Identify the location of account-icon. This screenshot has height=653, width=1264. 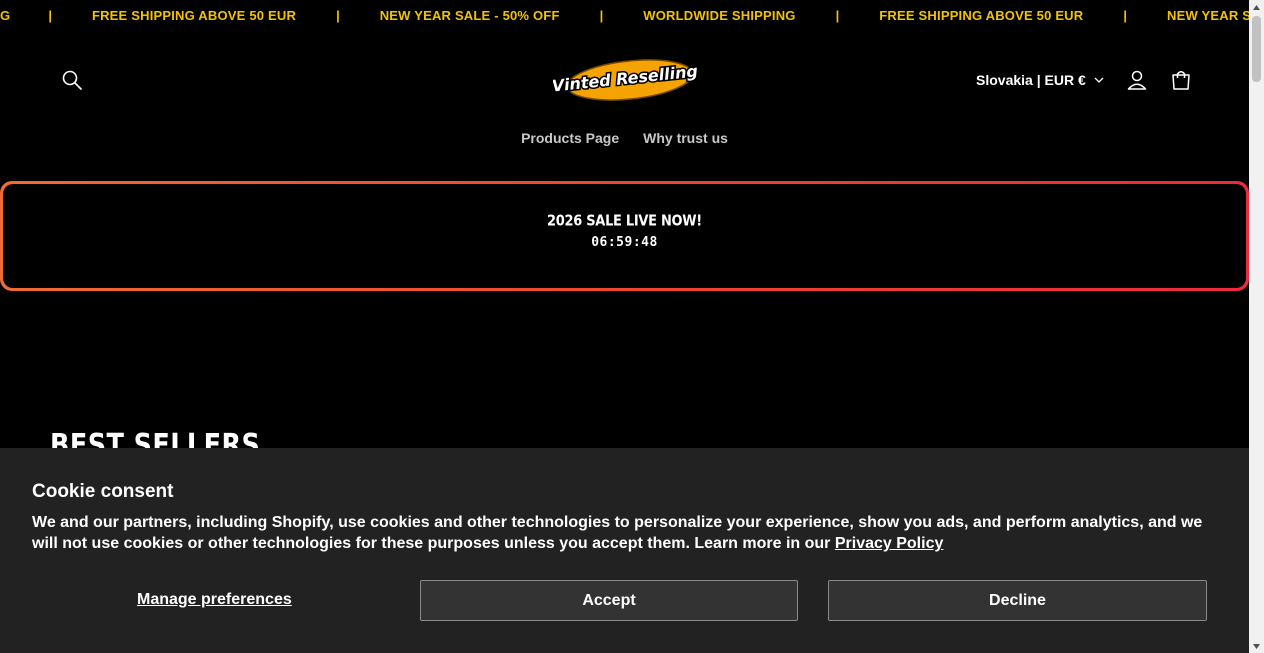
(1137, 80).